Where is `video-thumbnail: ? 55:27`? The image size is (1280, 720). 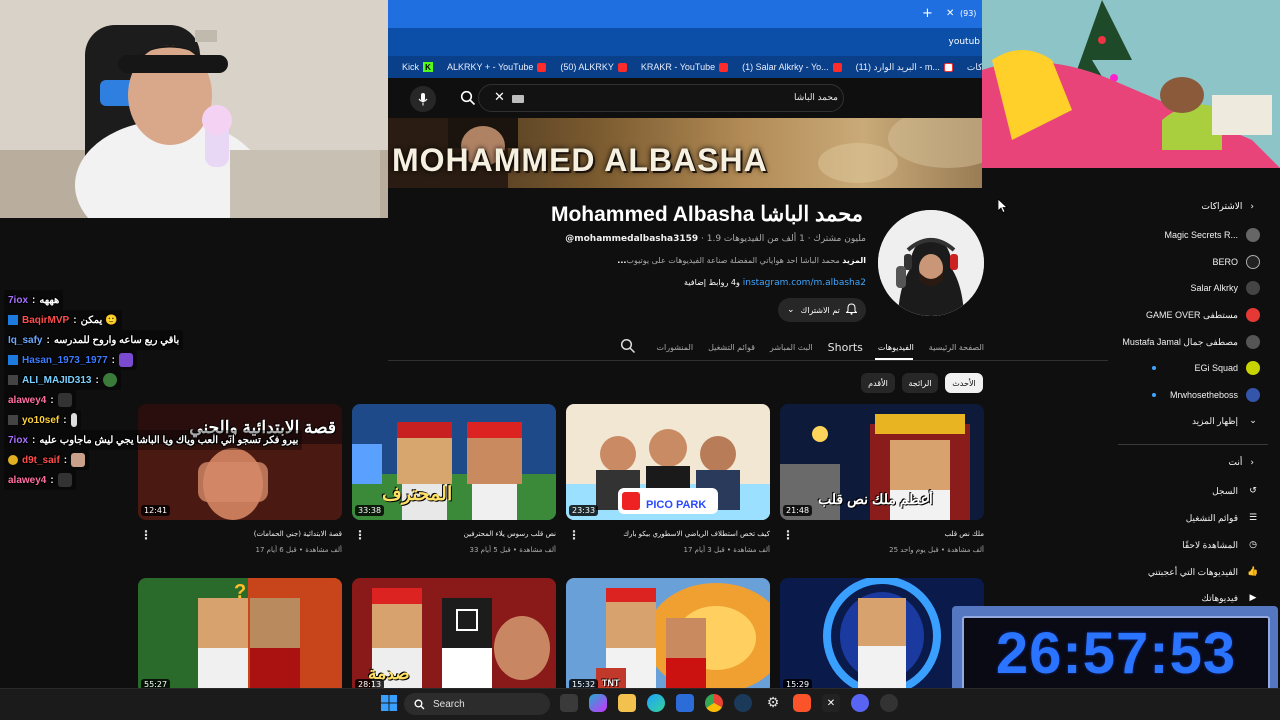 video-thumbnail: ? 55:27 is located at coordinates (240, 636).